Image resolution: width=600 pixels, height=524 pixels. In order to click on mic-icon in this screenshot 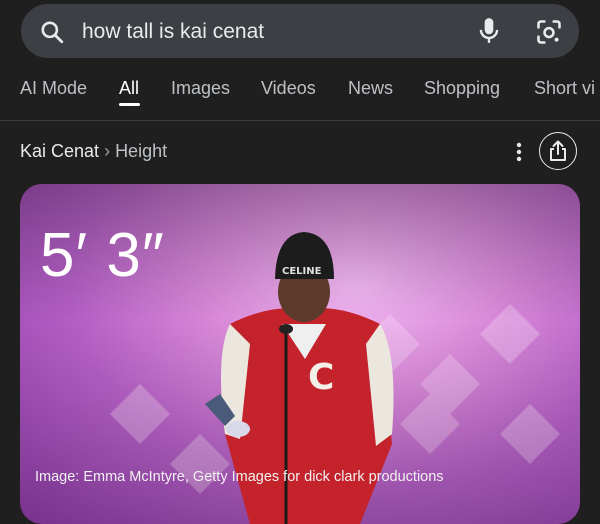, I will do `click(489, 31)`.